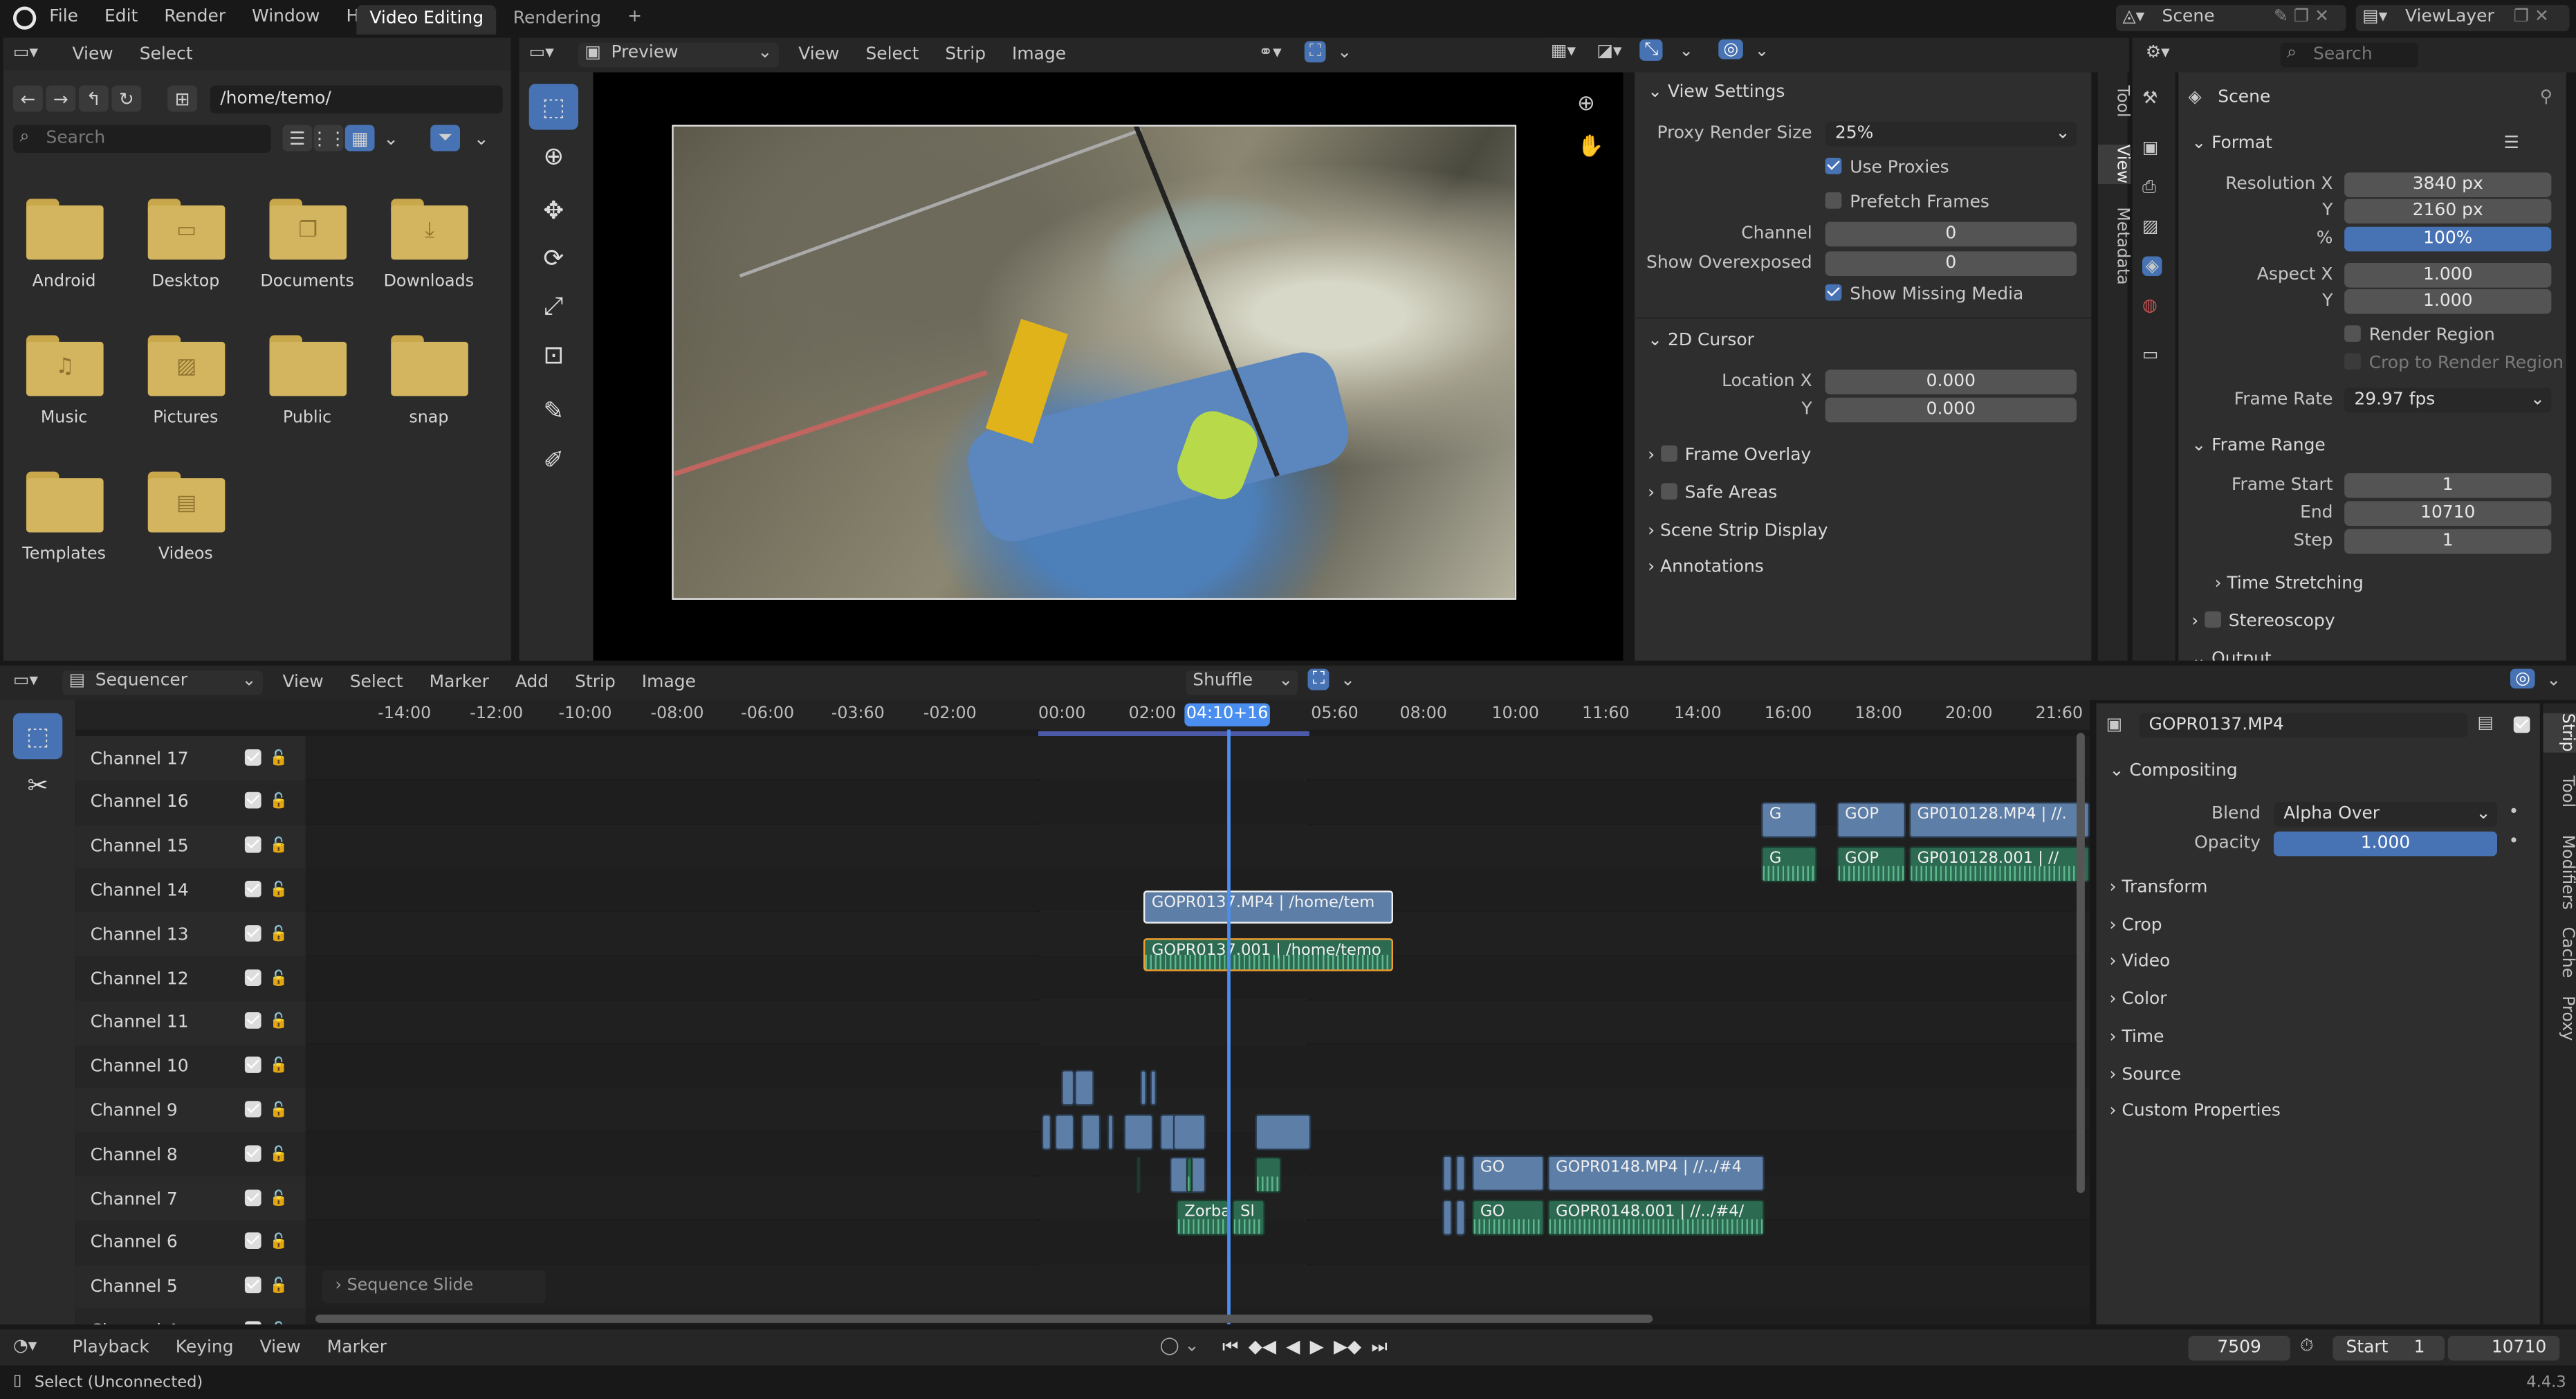 Image resolution: width=2576 pixels, height=1399 pixels. What do you see at coordinates (329, 138) in the screenshot?
I see `list-horizontal-icon: ⋮⋮` at bounding box center [329, 138].